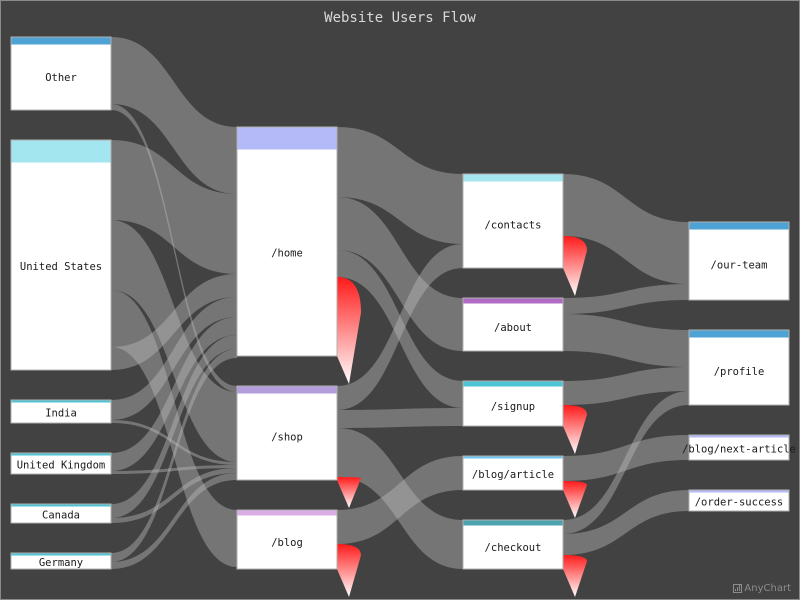  What do you see at coordinates (513, 328) in the screenshot?
I see `node-label: /about` at bounding box center [513, 328].